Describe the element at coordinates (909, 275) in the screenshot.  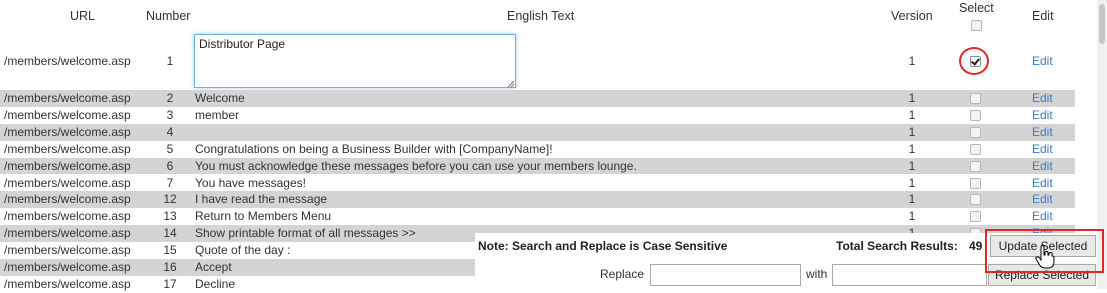
I see `with-input` at that location.